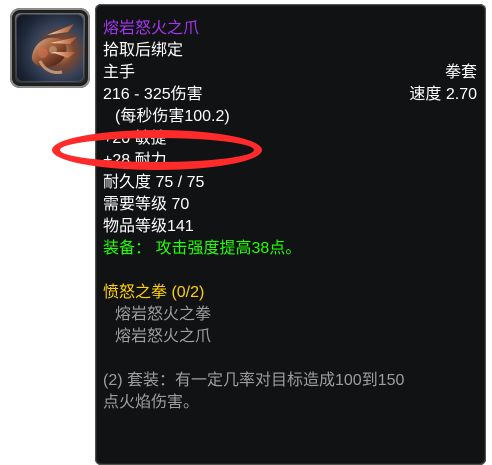 The width and height of the screenshot is (492, 465). I want to click on speed-text: 速度 2.70, so click(443, 94).